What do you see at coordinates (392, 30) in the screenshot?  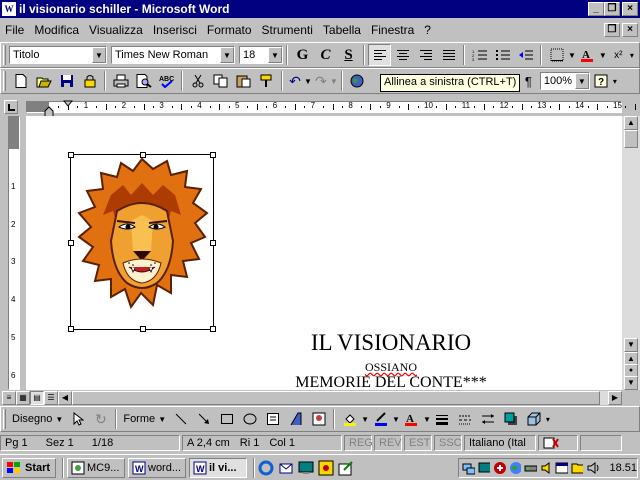 I see `menu-finestra: Finestra` at bounding box center [392, 30].